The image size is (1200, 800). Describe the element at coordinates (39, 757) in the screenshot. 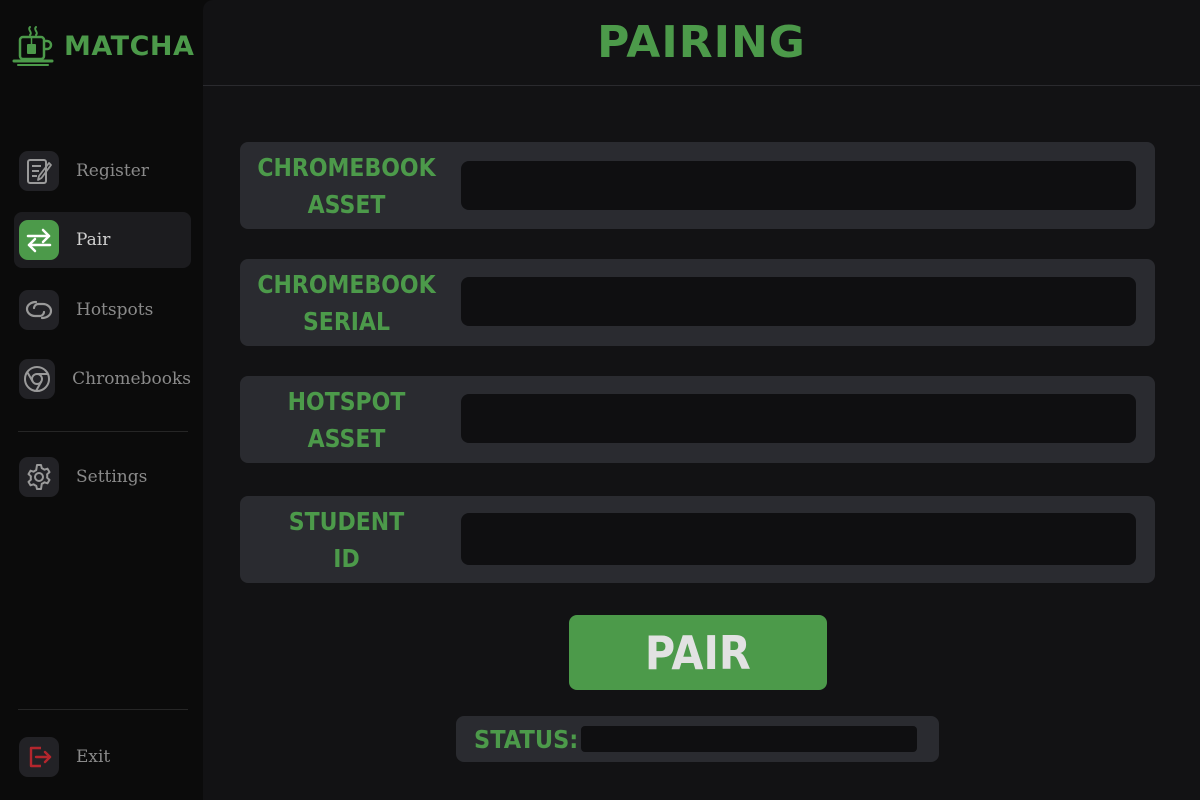

I see `exit-icon` at that location.